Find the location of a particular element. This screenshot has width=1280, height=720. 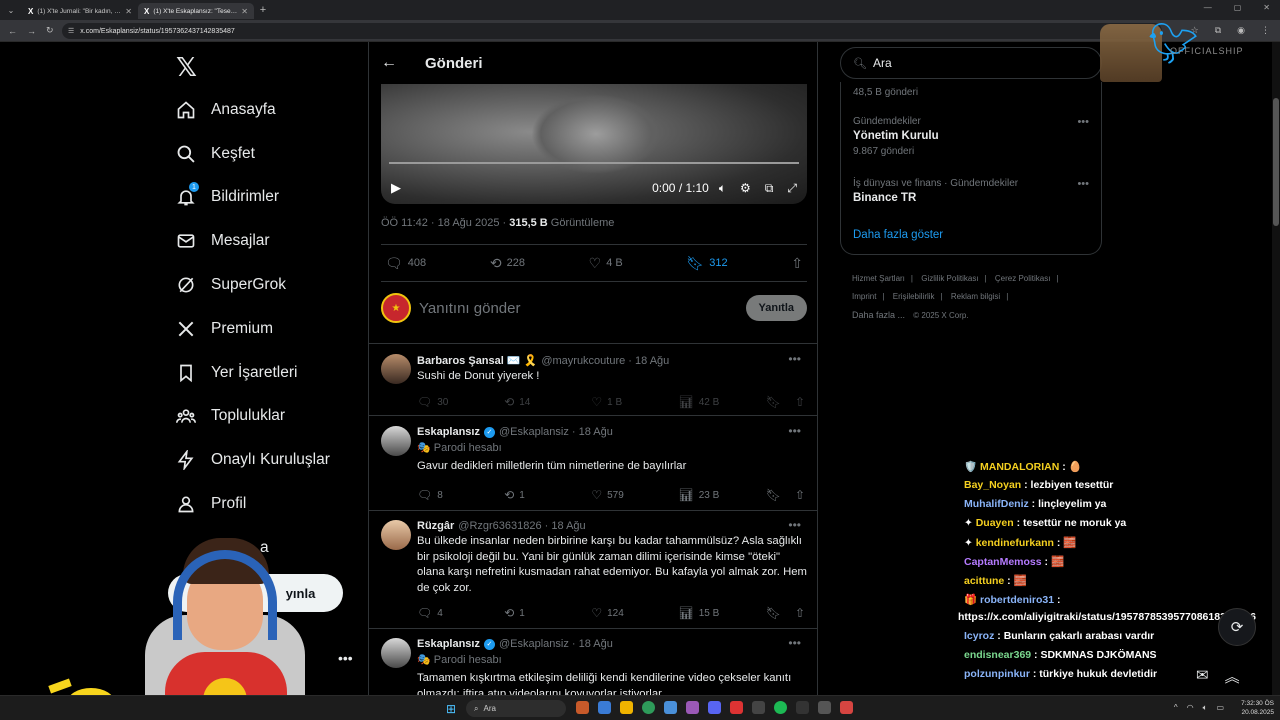

reply-action: 🗨︎ 30 is located at coordinates (460, 402).